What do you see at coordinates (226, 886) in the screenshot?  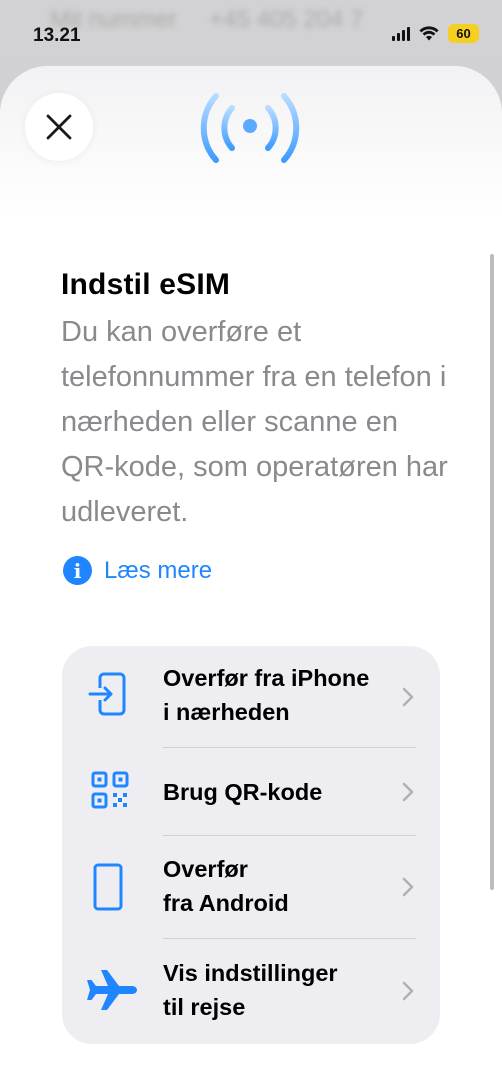 I see `option-label: Overfør fra Android` at bounding box center [226, 886].